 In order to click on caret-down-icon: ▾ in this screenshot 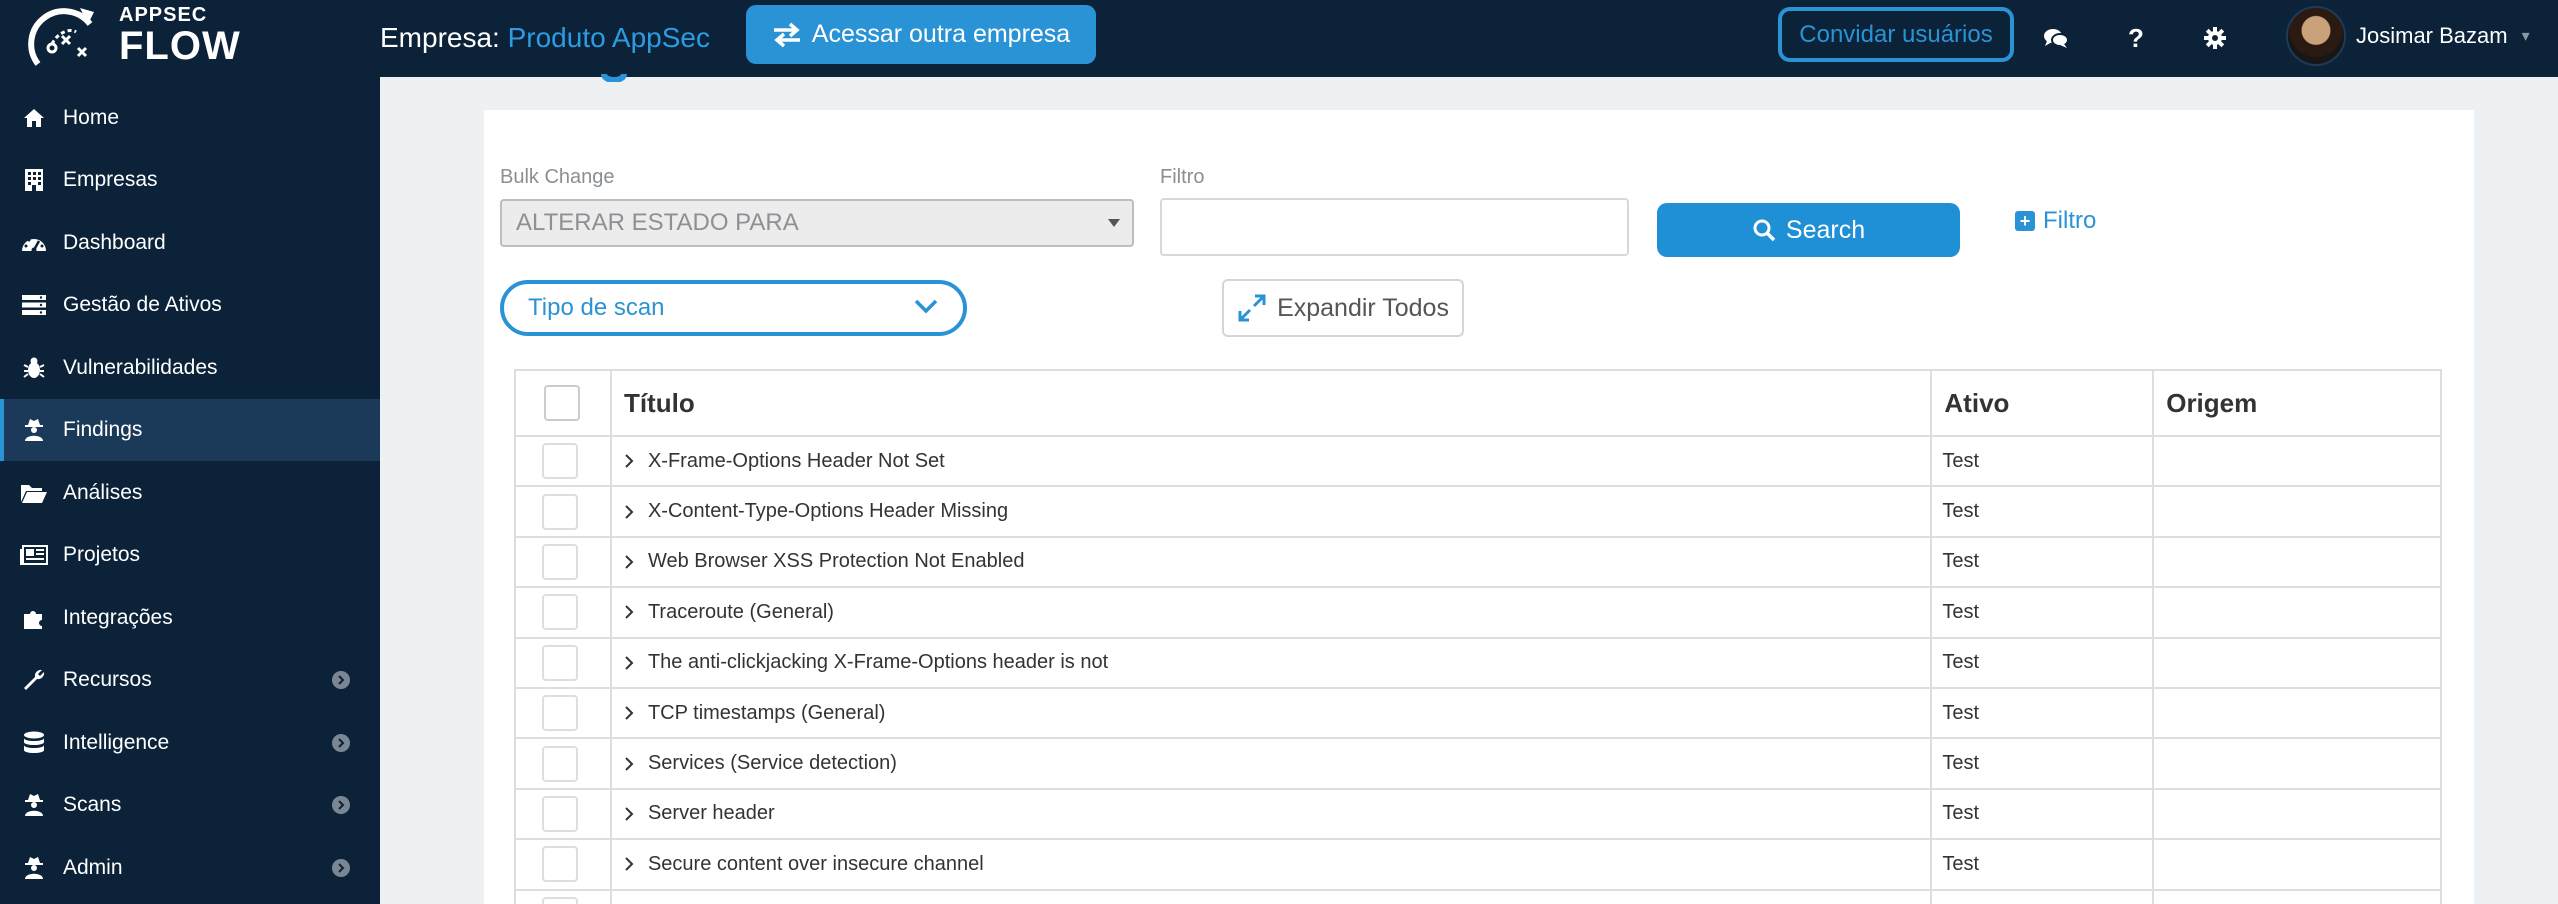, I will do `click(2525, 36)`.